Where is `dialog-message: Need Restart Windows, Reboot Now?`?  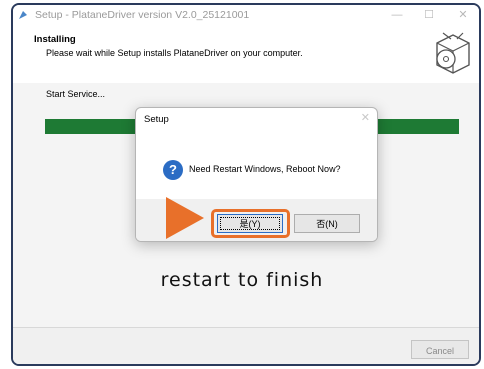 dialog-message: Need Restart Windows, Reboot Now? is located at coordinates (265, 169).